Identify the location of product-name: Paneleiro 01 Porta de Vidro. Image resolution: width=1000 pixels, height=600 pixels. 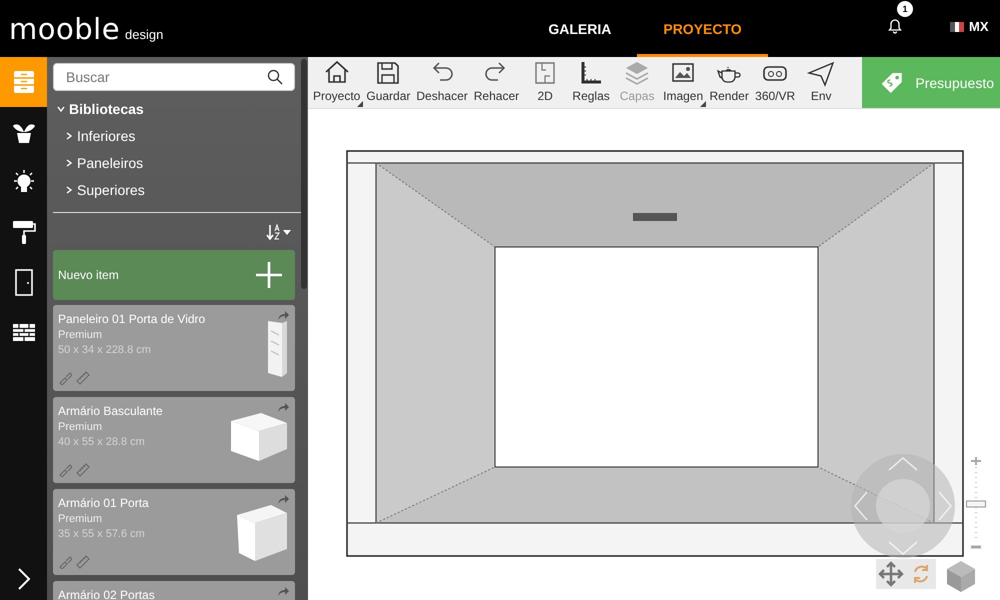
(132, 319).